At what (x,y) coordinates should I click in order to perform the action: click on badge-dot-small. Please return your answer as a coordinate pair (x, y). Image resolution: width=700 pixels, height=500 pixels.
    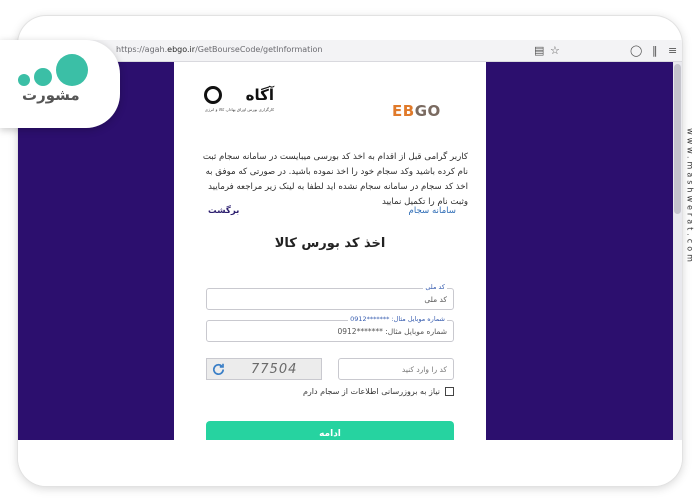
    Looking at the image, I should click on (24, 80).